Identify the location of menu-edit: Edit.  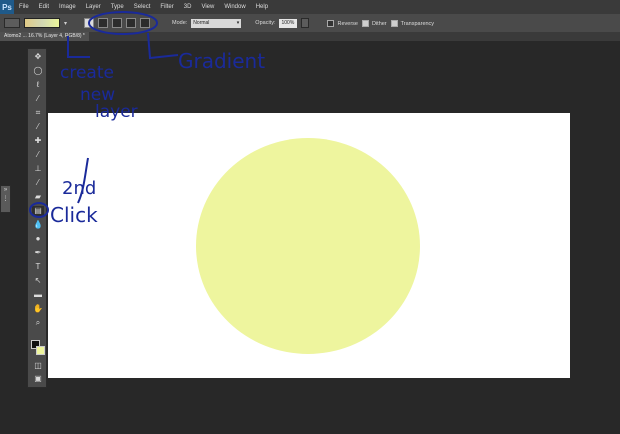
(44, 7).